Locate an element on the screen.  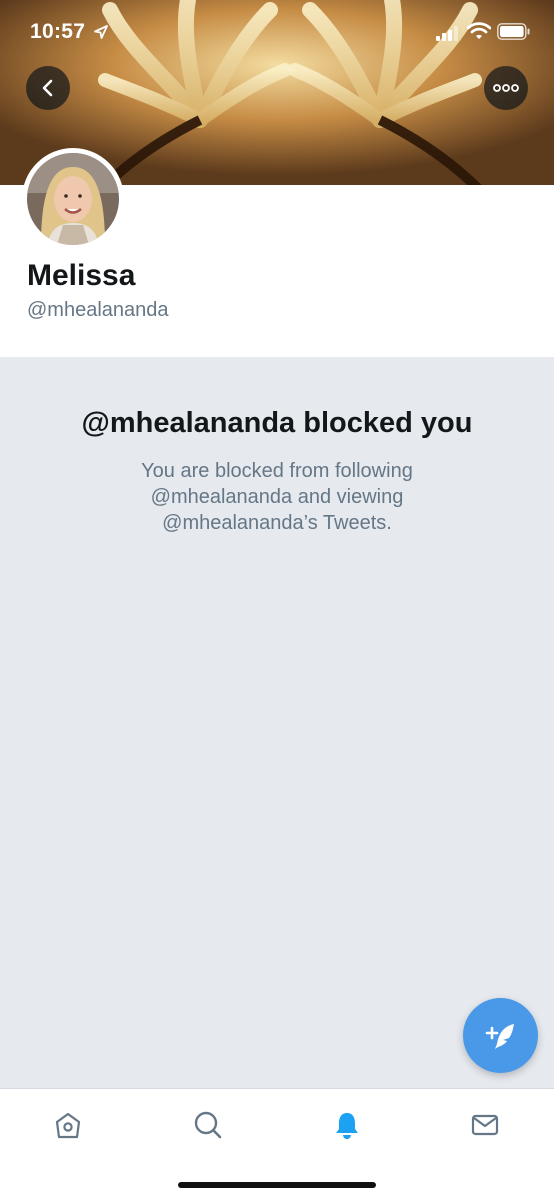
tab-home is located at coordinates (68, 1125).